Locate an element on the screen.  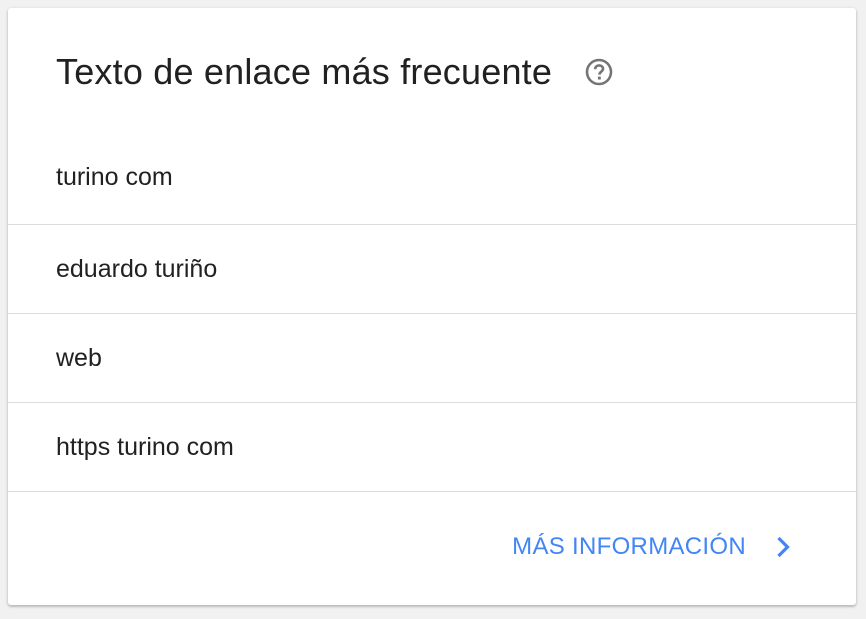
list-item: turino com is located at coordinates (432, 180).